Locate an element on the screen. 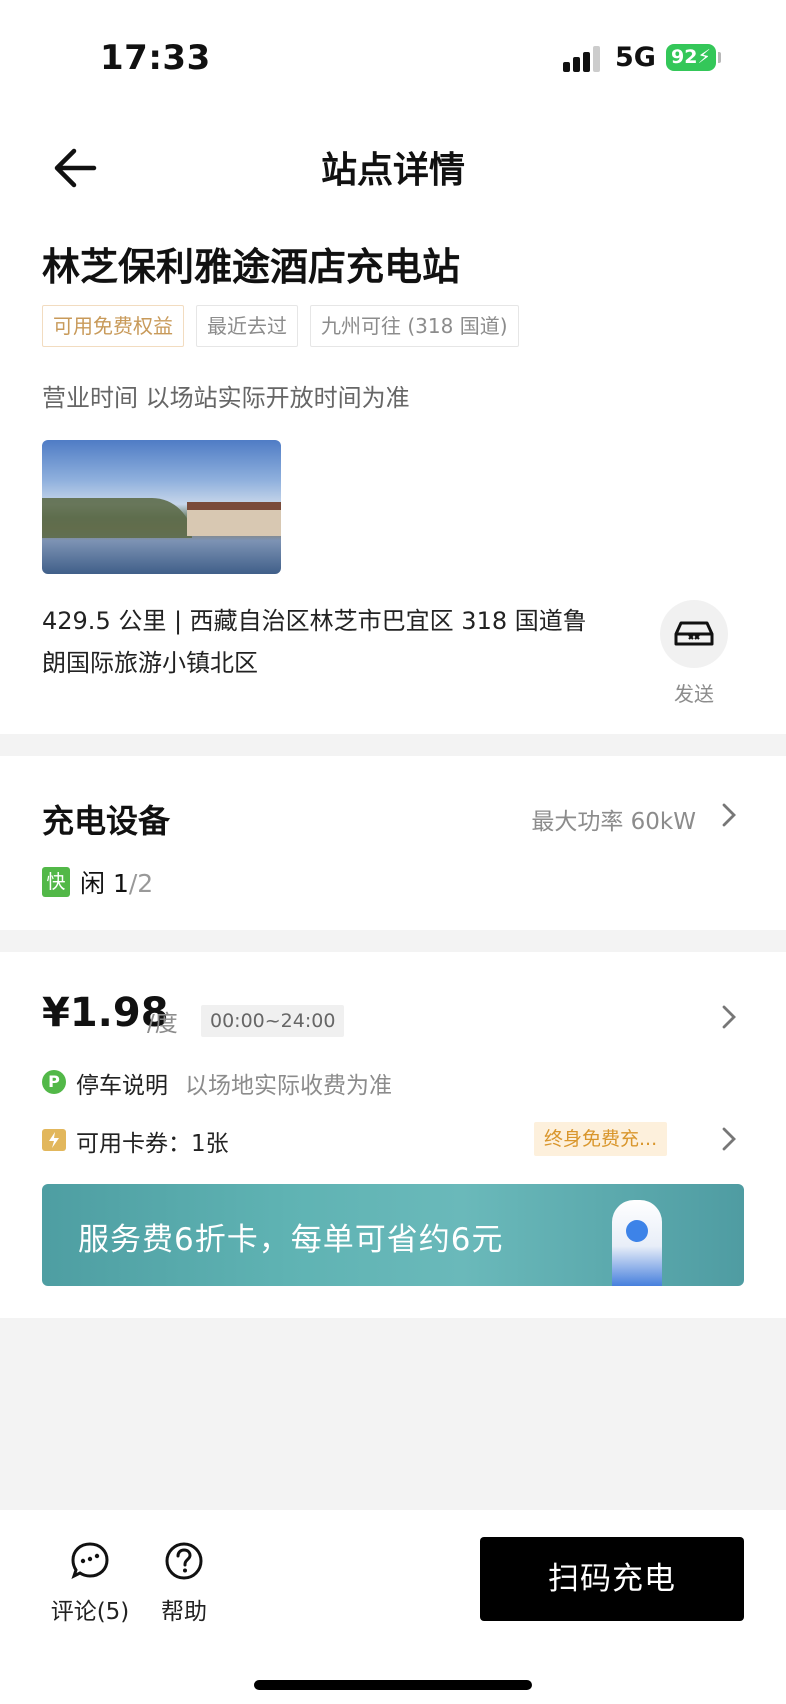  coupon-text: 可用卡券：1张 is located at coordinates (152, 1144).